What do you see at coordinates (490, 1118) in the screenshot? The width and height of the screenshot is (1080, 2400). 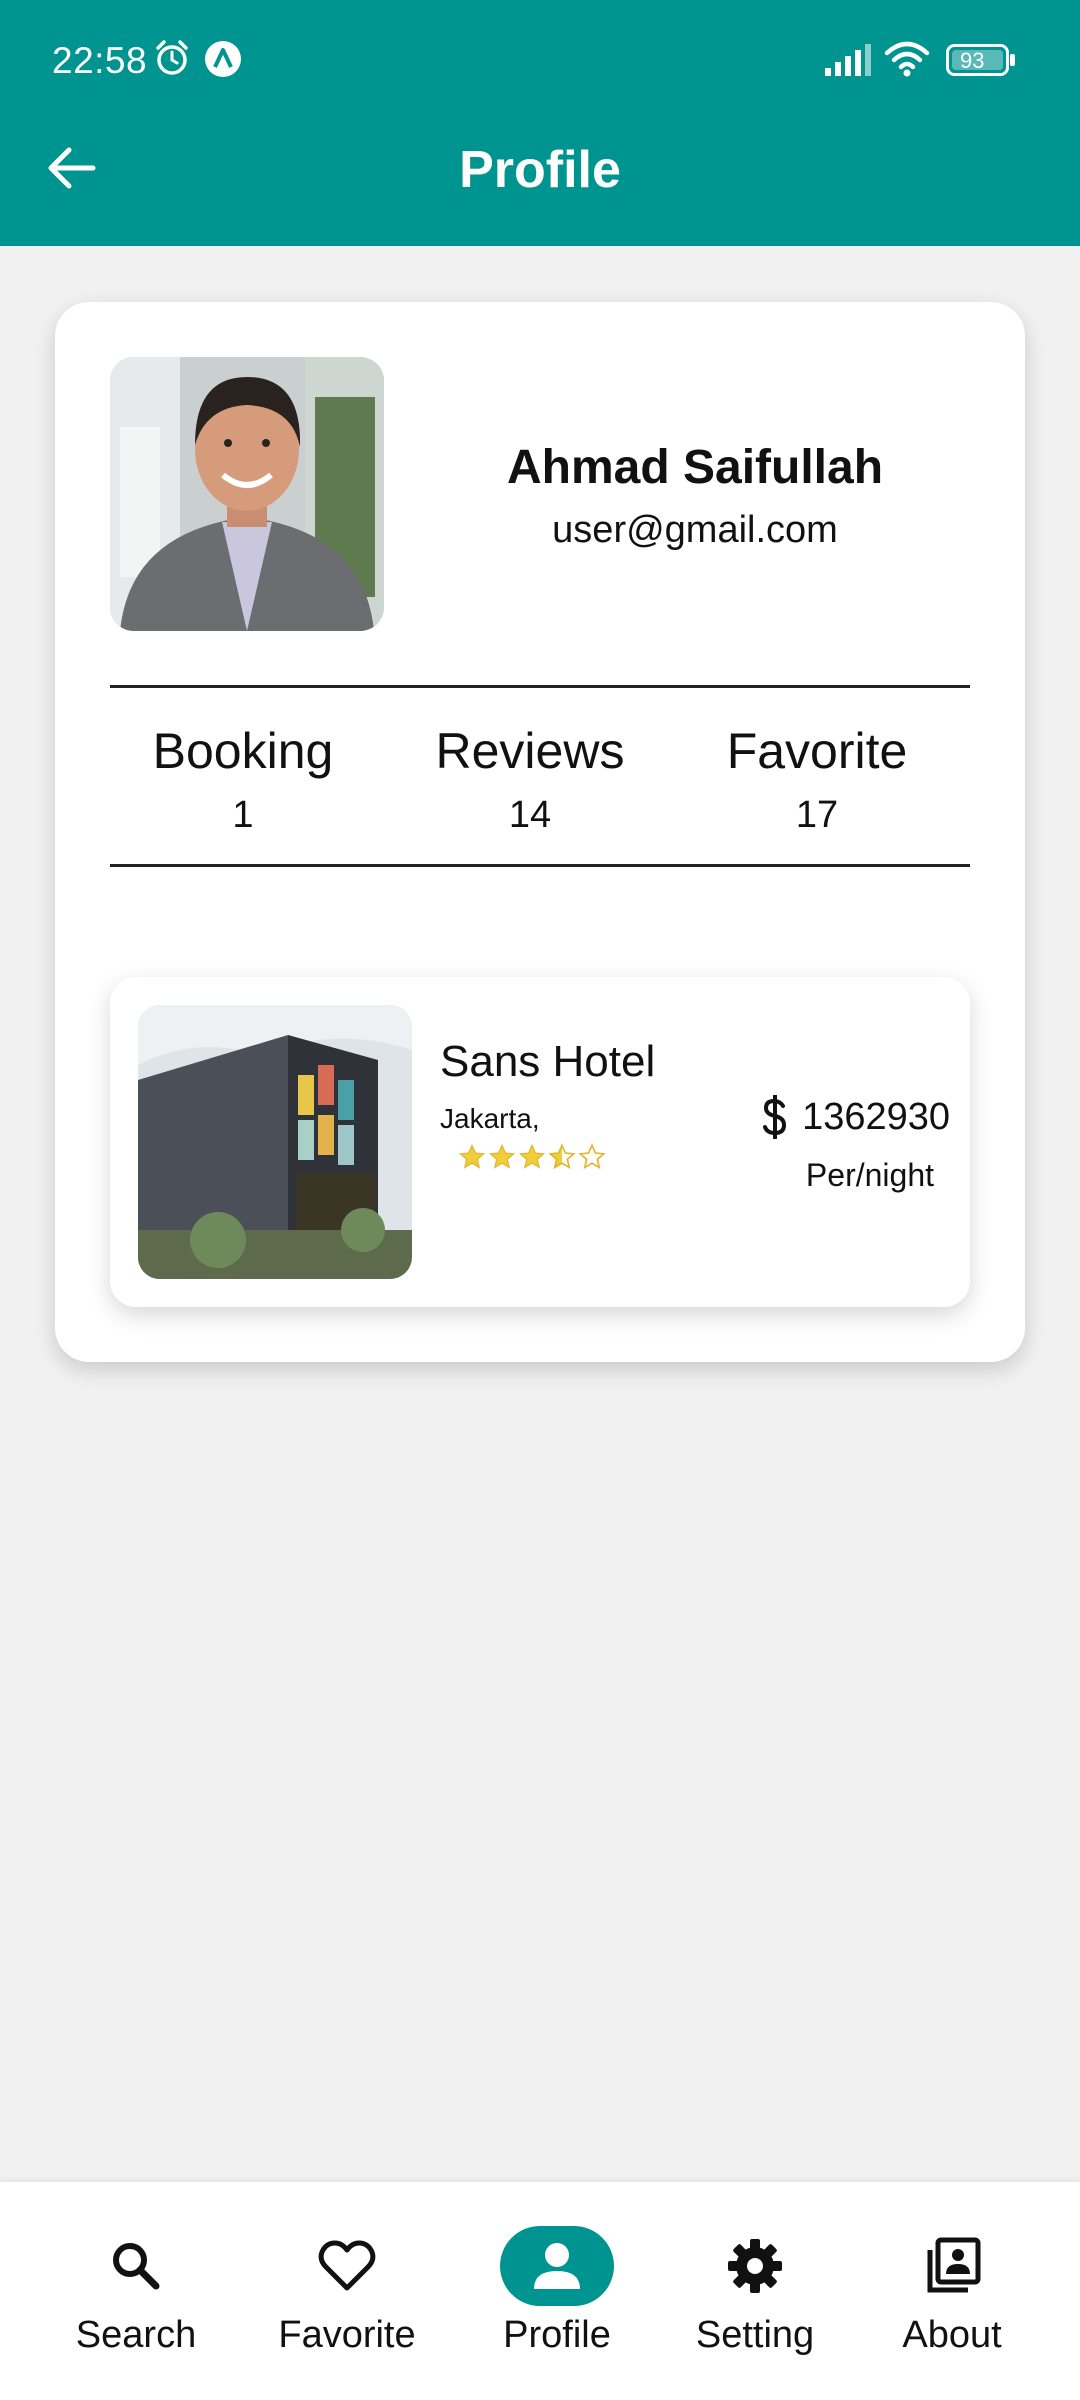 I see `hotel-location: Jakarta,` at bounding box center [490, 1118].